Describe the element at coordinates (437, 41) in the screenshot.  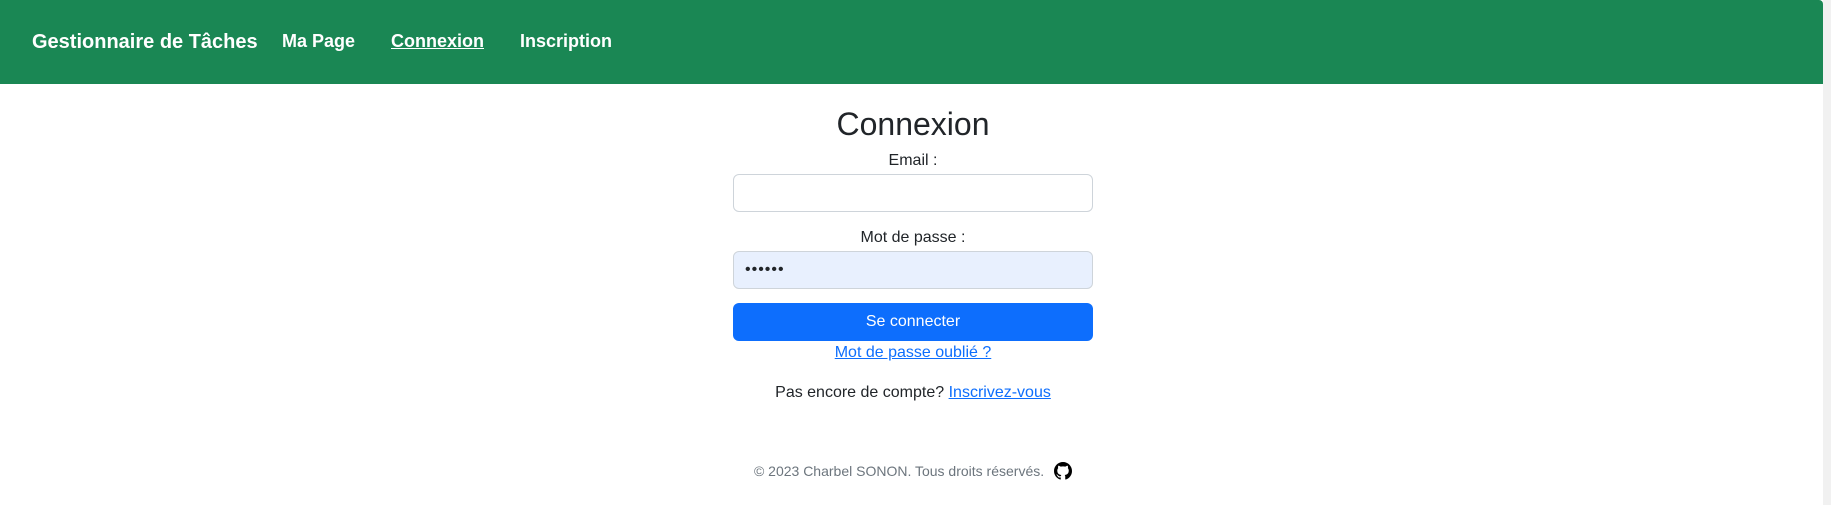
I see `nav-link-connexion: Connexion` at that location.